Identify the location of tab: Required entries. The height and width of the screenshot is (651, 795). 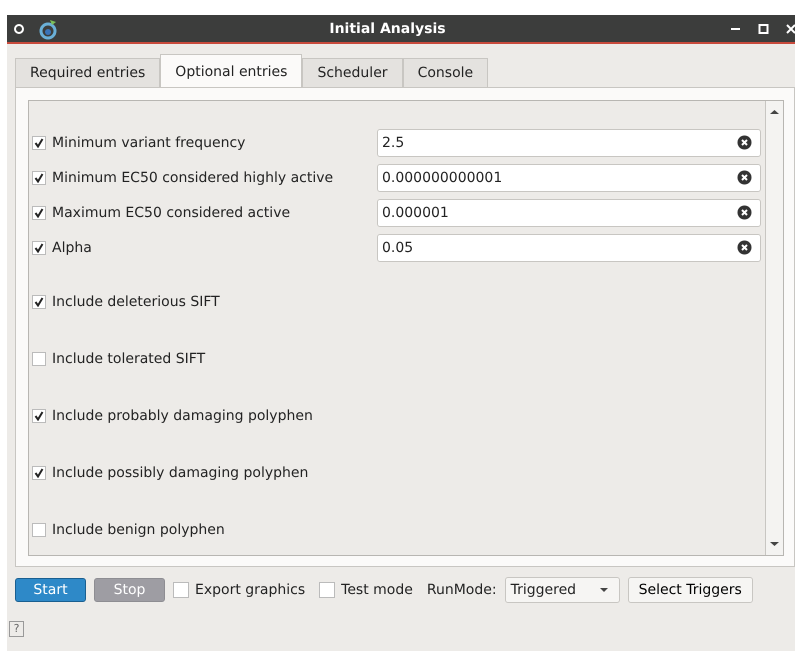
(87, 72).